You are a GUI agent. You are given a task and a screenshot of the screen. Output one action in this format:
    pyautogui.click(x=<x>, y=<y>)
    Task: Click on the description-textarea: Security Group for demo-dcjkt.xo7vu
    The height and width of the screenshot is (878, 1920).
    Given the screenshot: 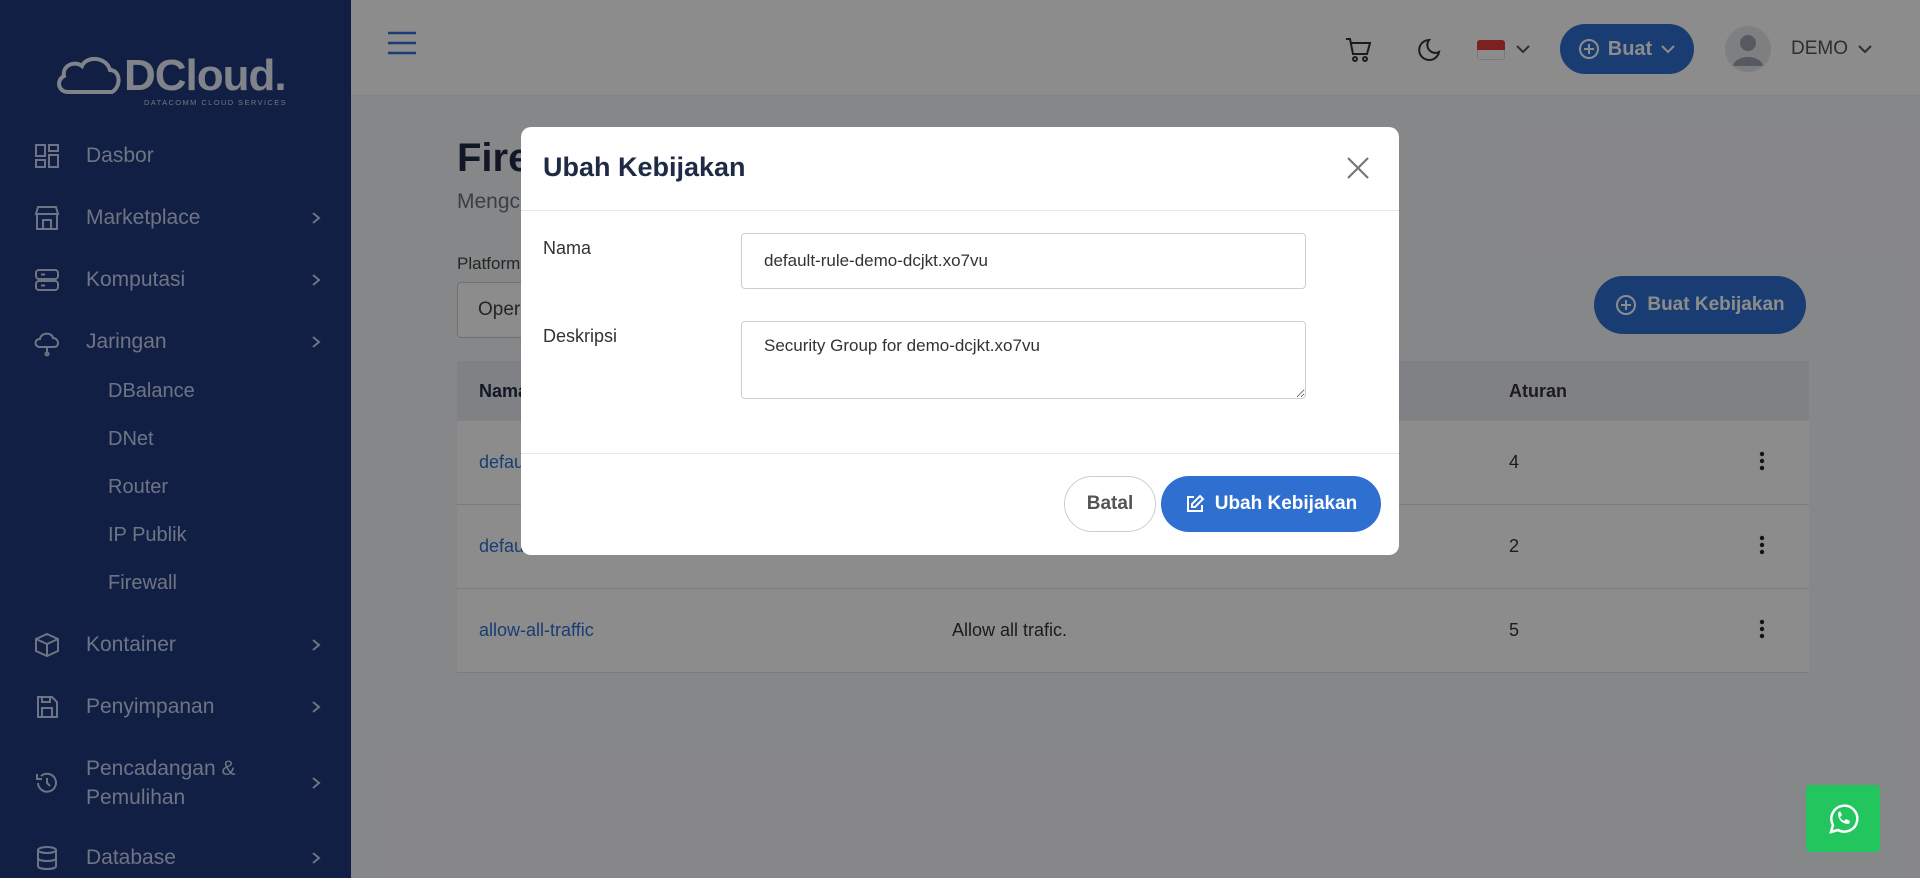 What is the action you would take?
    pyautogui.click(x=1023, y=360)
    